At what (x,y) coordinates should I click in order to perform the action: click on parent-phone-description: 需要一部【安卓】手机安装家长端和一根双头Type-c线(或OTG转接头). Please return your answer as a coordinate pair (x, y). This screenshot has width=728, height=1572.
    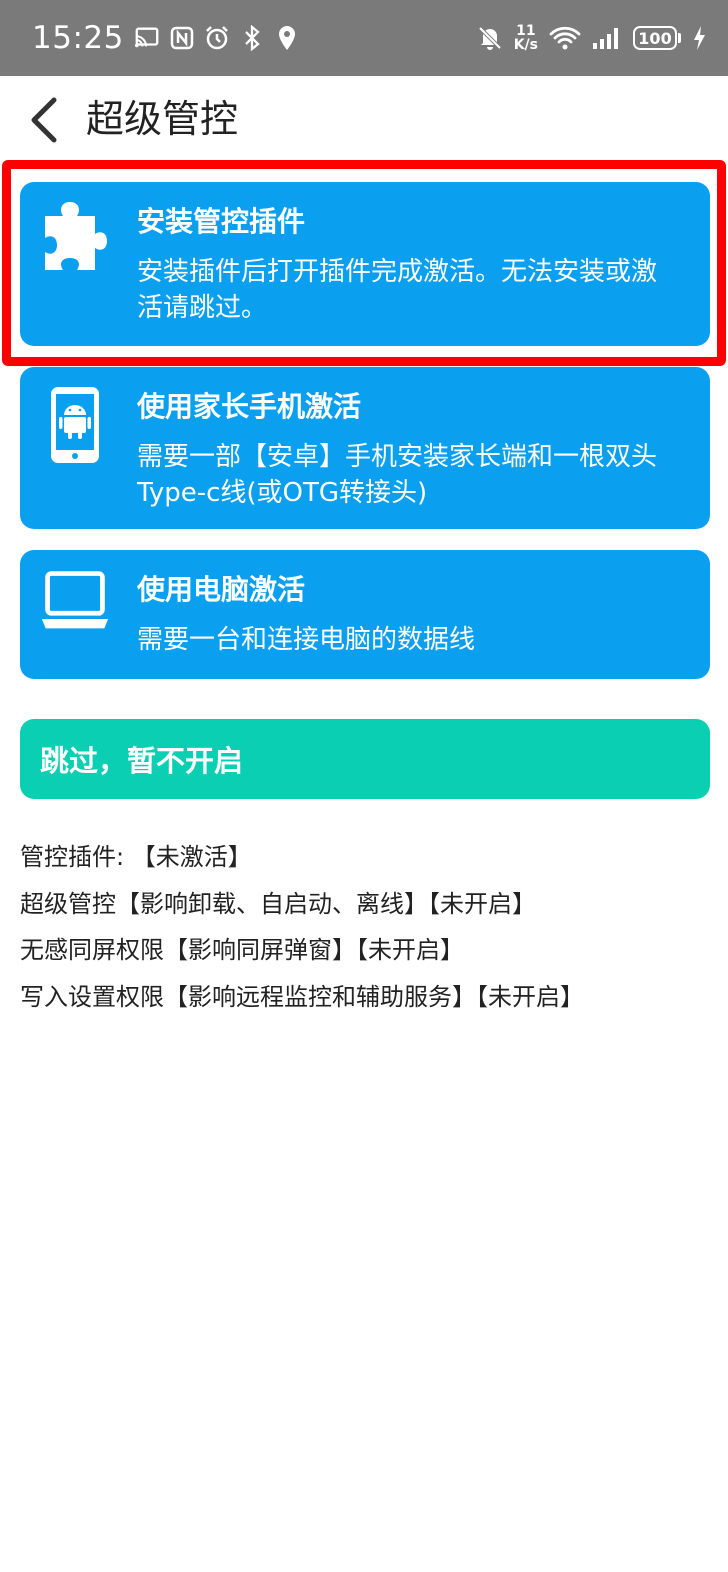
    Looking at the image, I should click on (397, 475).